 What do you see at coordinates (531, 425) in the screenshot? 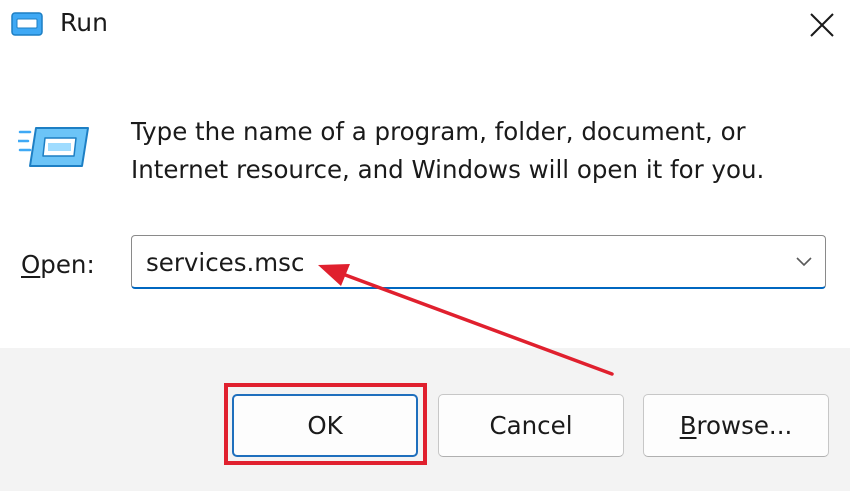
I see `cancel-button: Cancel` at bounding box center [531, 425].